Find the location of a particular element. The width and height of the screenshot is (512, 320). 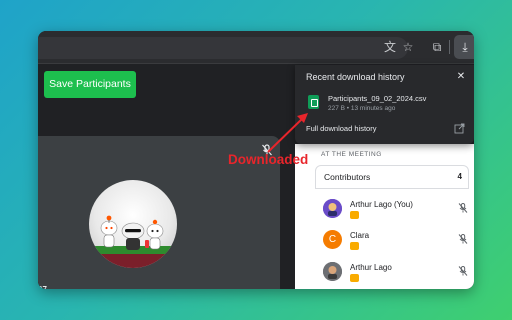

toolbar-divider is located at coordinates (449, 47).